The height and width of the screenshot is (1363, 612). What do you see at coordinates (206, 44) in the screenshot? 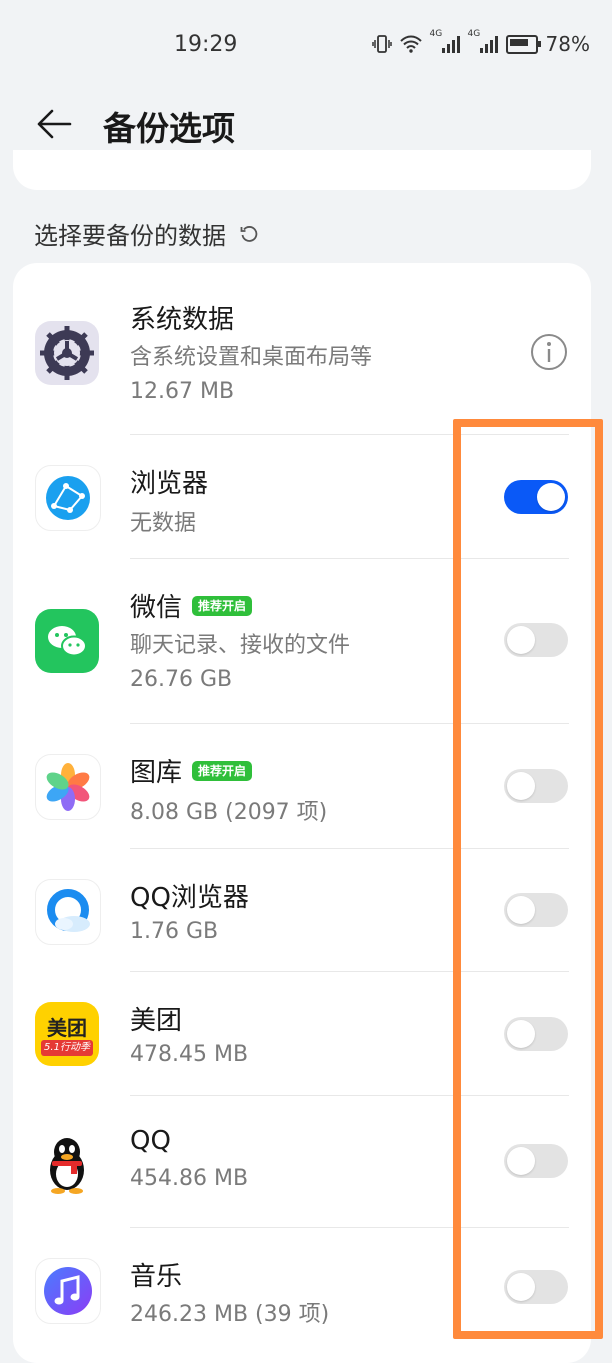
I see `status-time: 19:29` at bounding box center [206, 44].